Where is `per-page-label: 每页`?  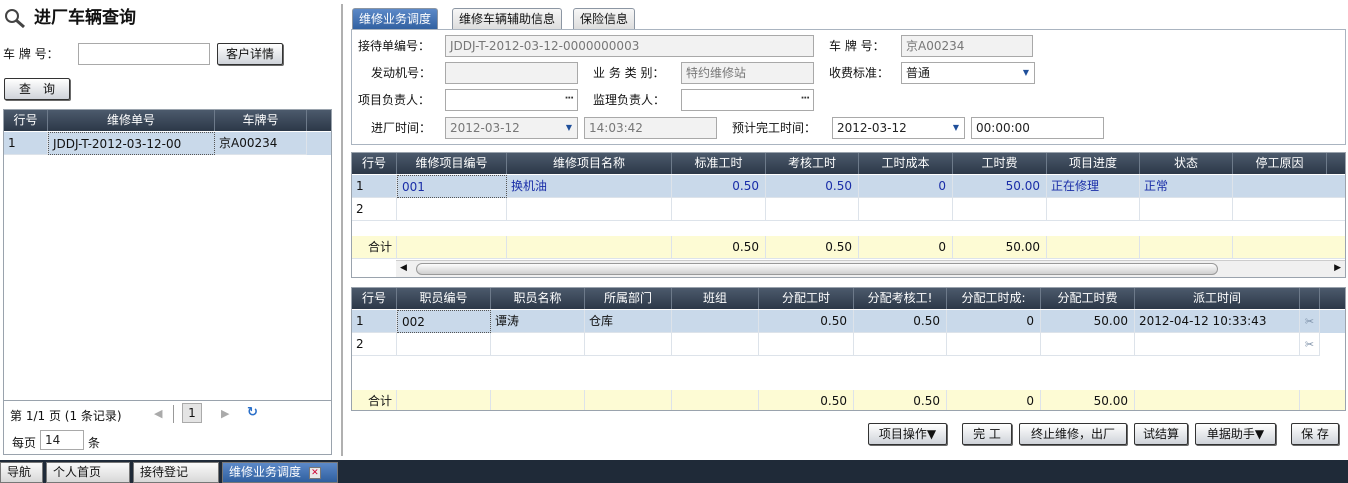 per-page-label: 每页 is located at coordinates (24, 443).